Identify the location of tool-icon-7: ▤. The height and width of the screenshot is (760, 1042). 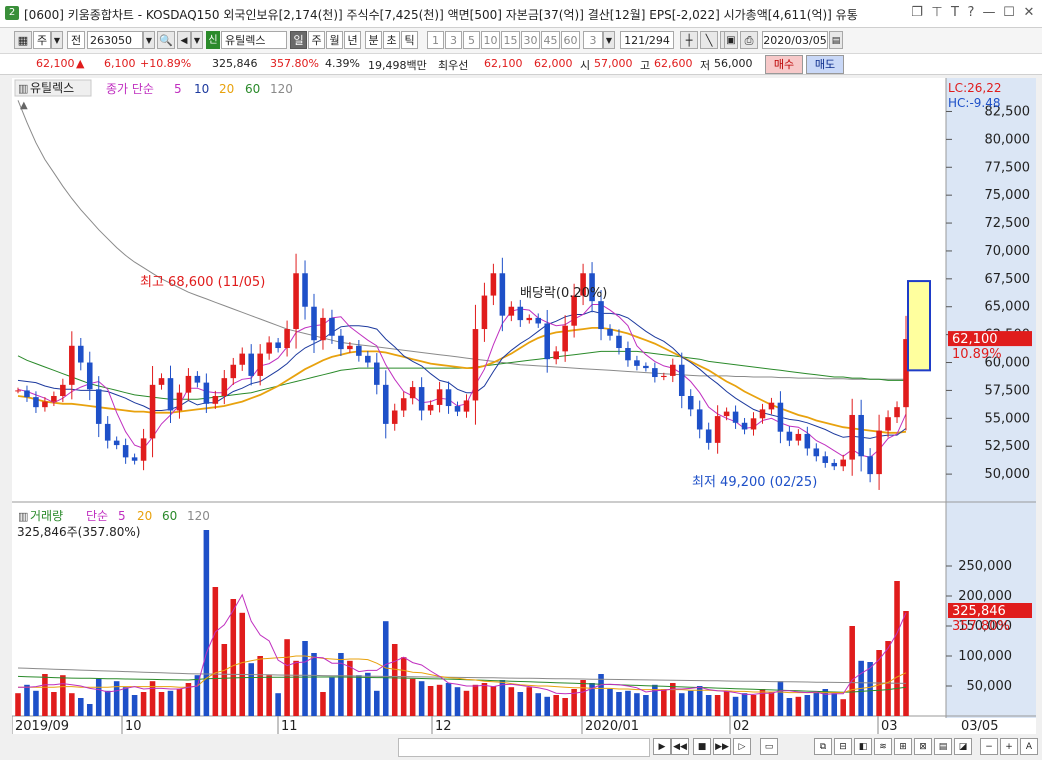
(943, 746).